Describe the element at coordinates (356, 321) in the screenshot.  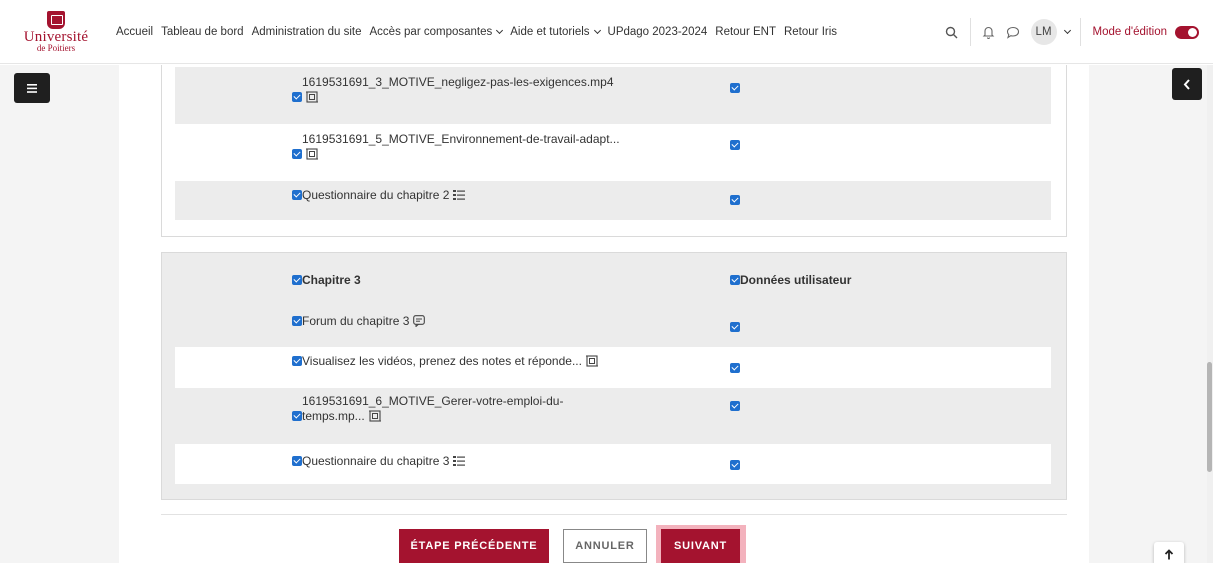
I see `activity-name: Forum du chapitre 3` at that location.